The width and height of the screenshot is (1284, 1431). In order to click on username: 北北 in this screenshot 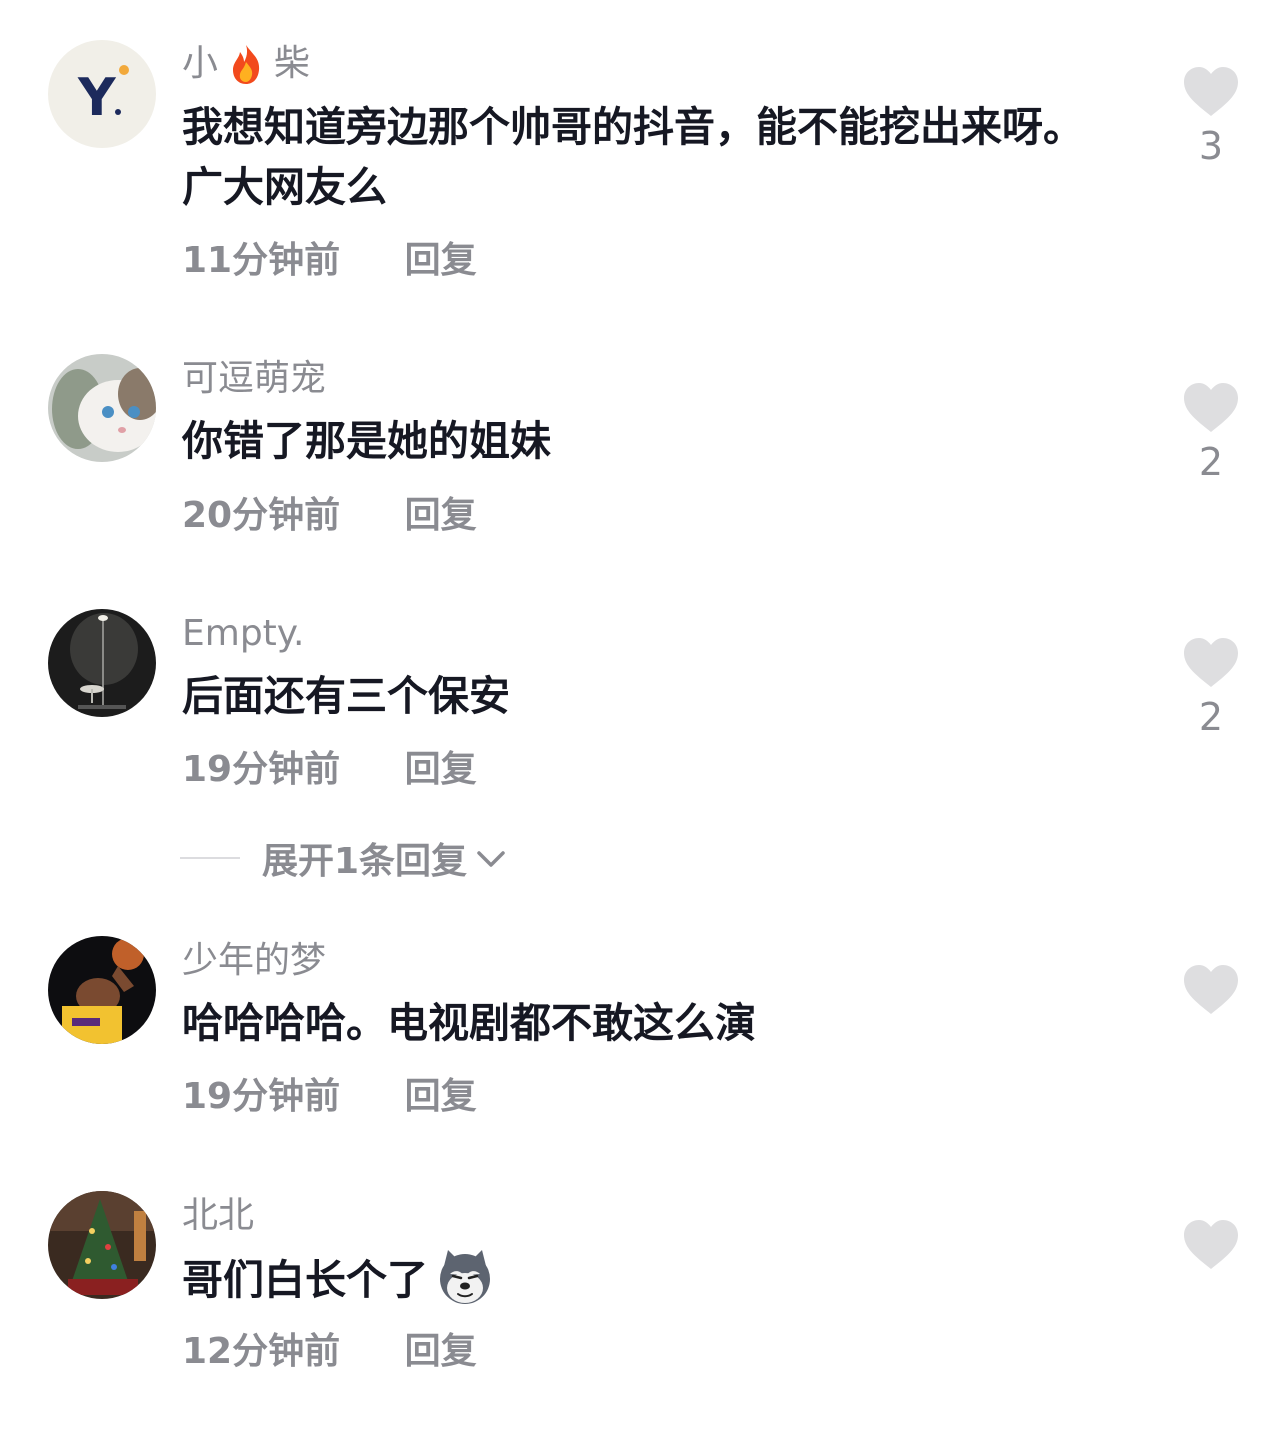, I will do `click(218, 1216)`.